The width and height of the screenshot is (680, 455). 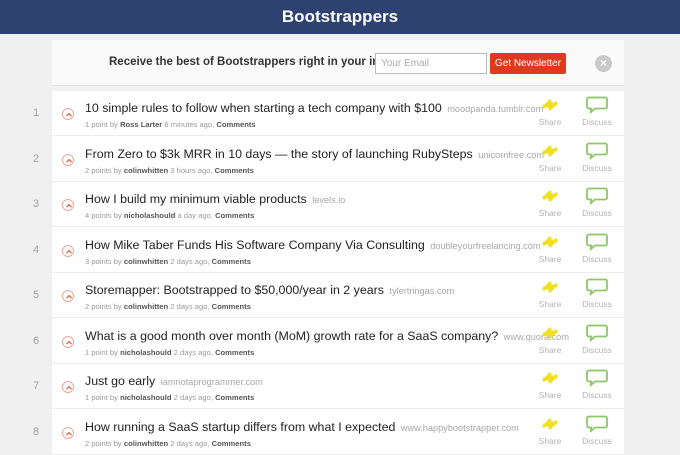 I want to click on email-input, so click(x=431, y=63).